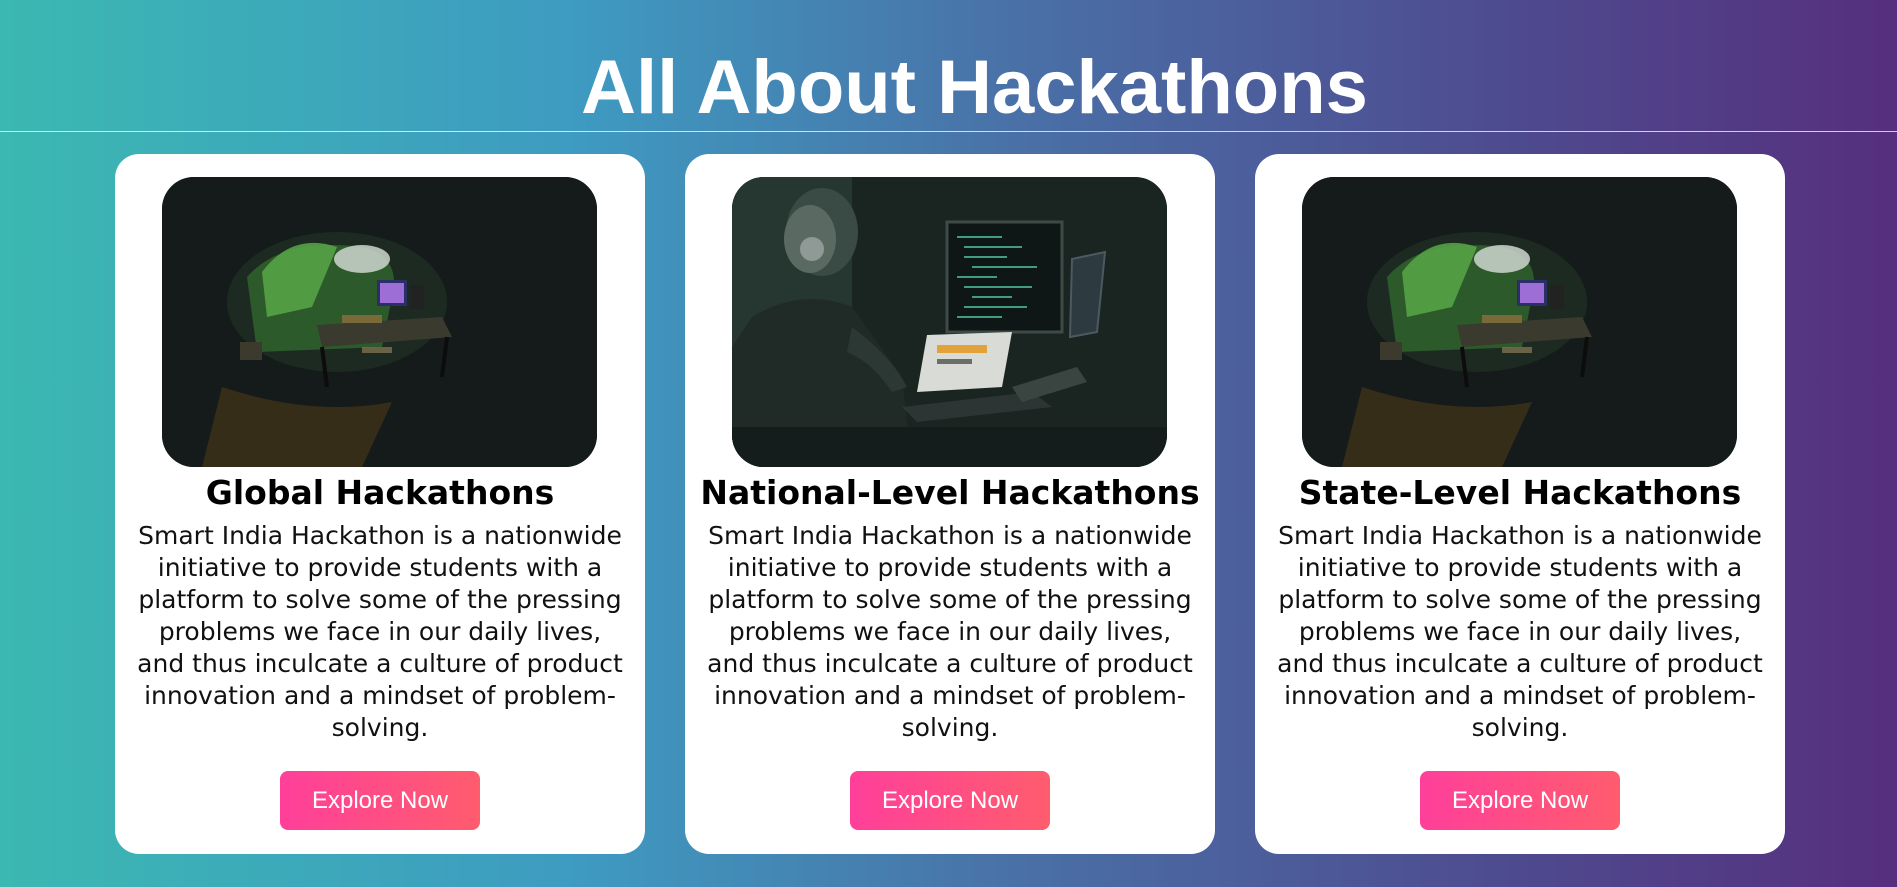 This screenshot has height=887, width=1897. Describe the element at coordinates (950, 492) in the screenshot. I see `card-title: National-Level Hackathons` at that location.